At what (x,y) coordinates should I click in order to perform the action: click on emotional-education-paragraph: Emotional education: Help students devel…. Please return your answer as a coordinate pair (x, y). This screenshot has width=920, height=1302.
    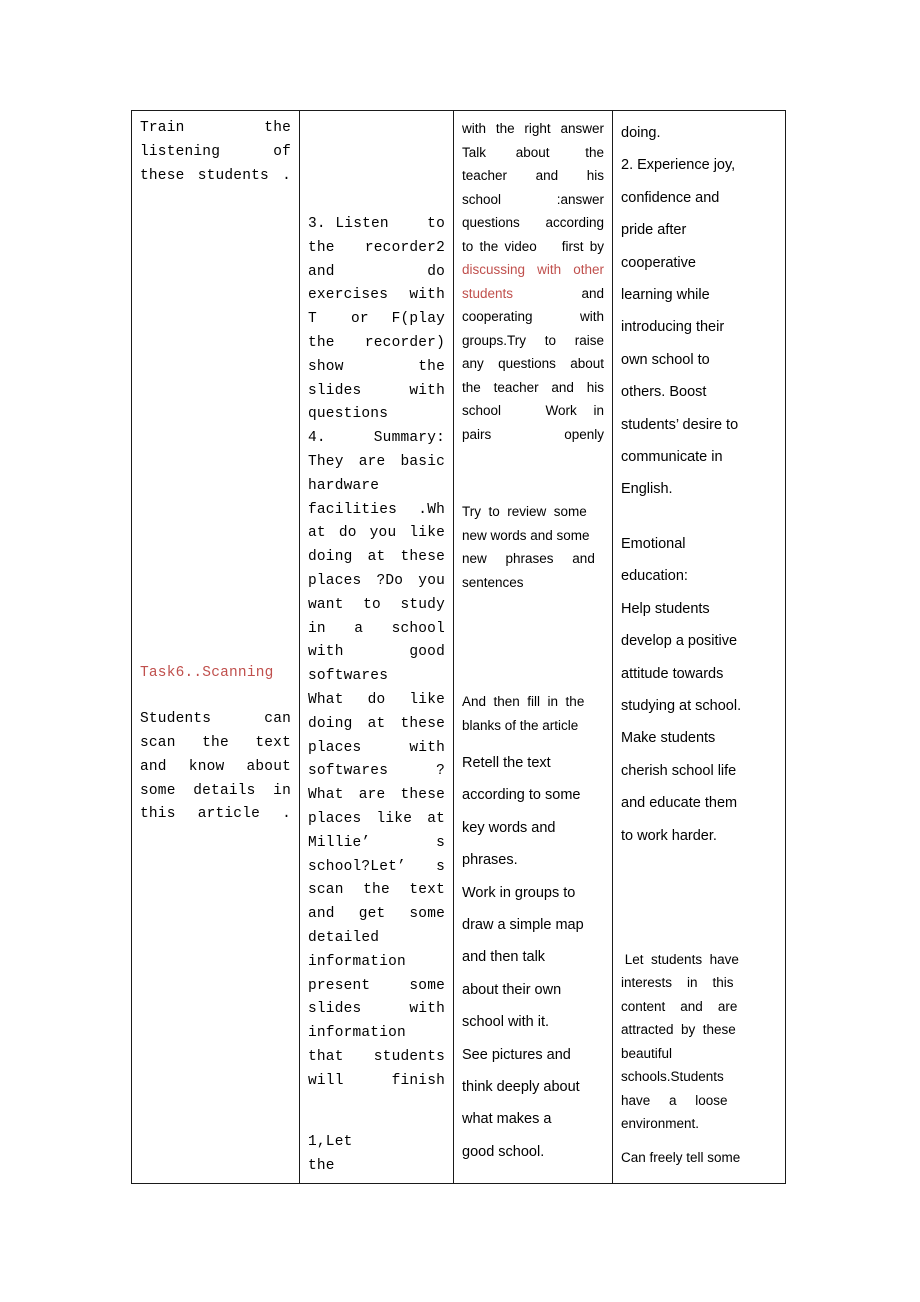
    Looking at the image, I should click on (681, 689).